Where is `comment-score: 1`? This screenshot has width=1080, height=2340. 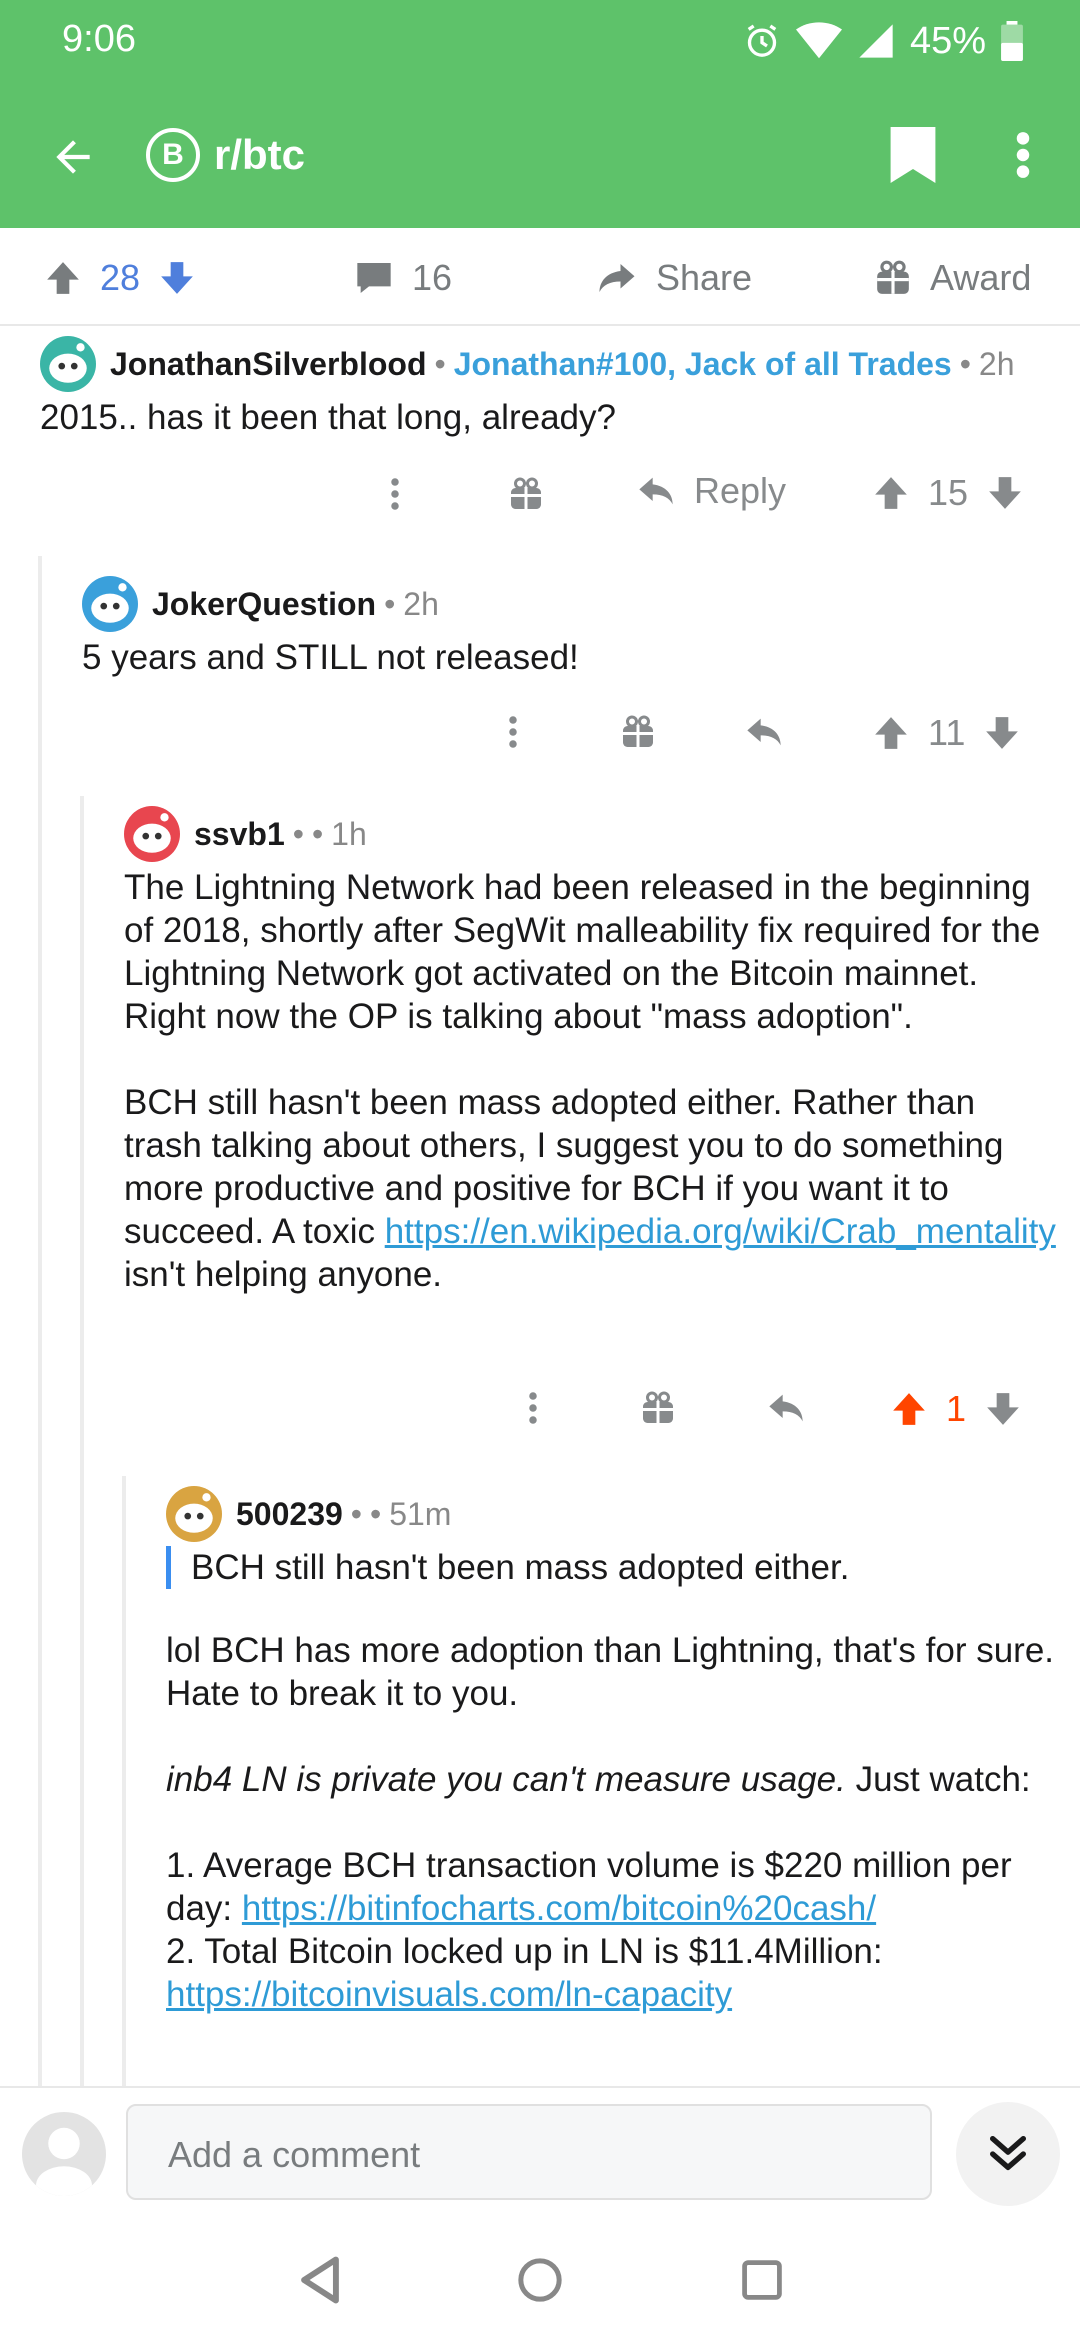 comment-score: 1 is located at coordinates (956, 1408).